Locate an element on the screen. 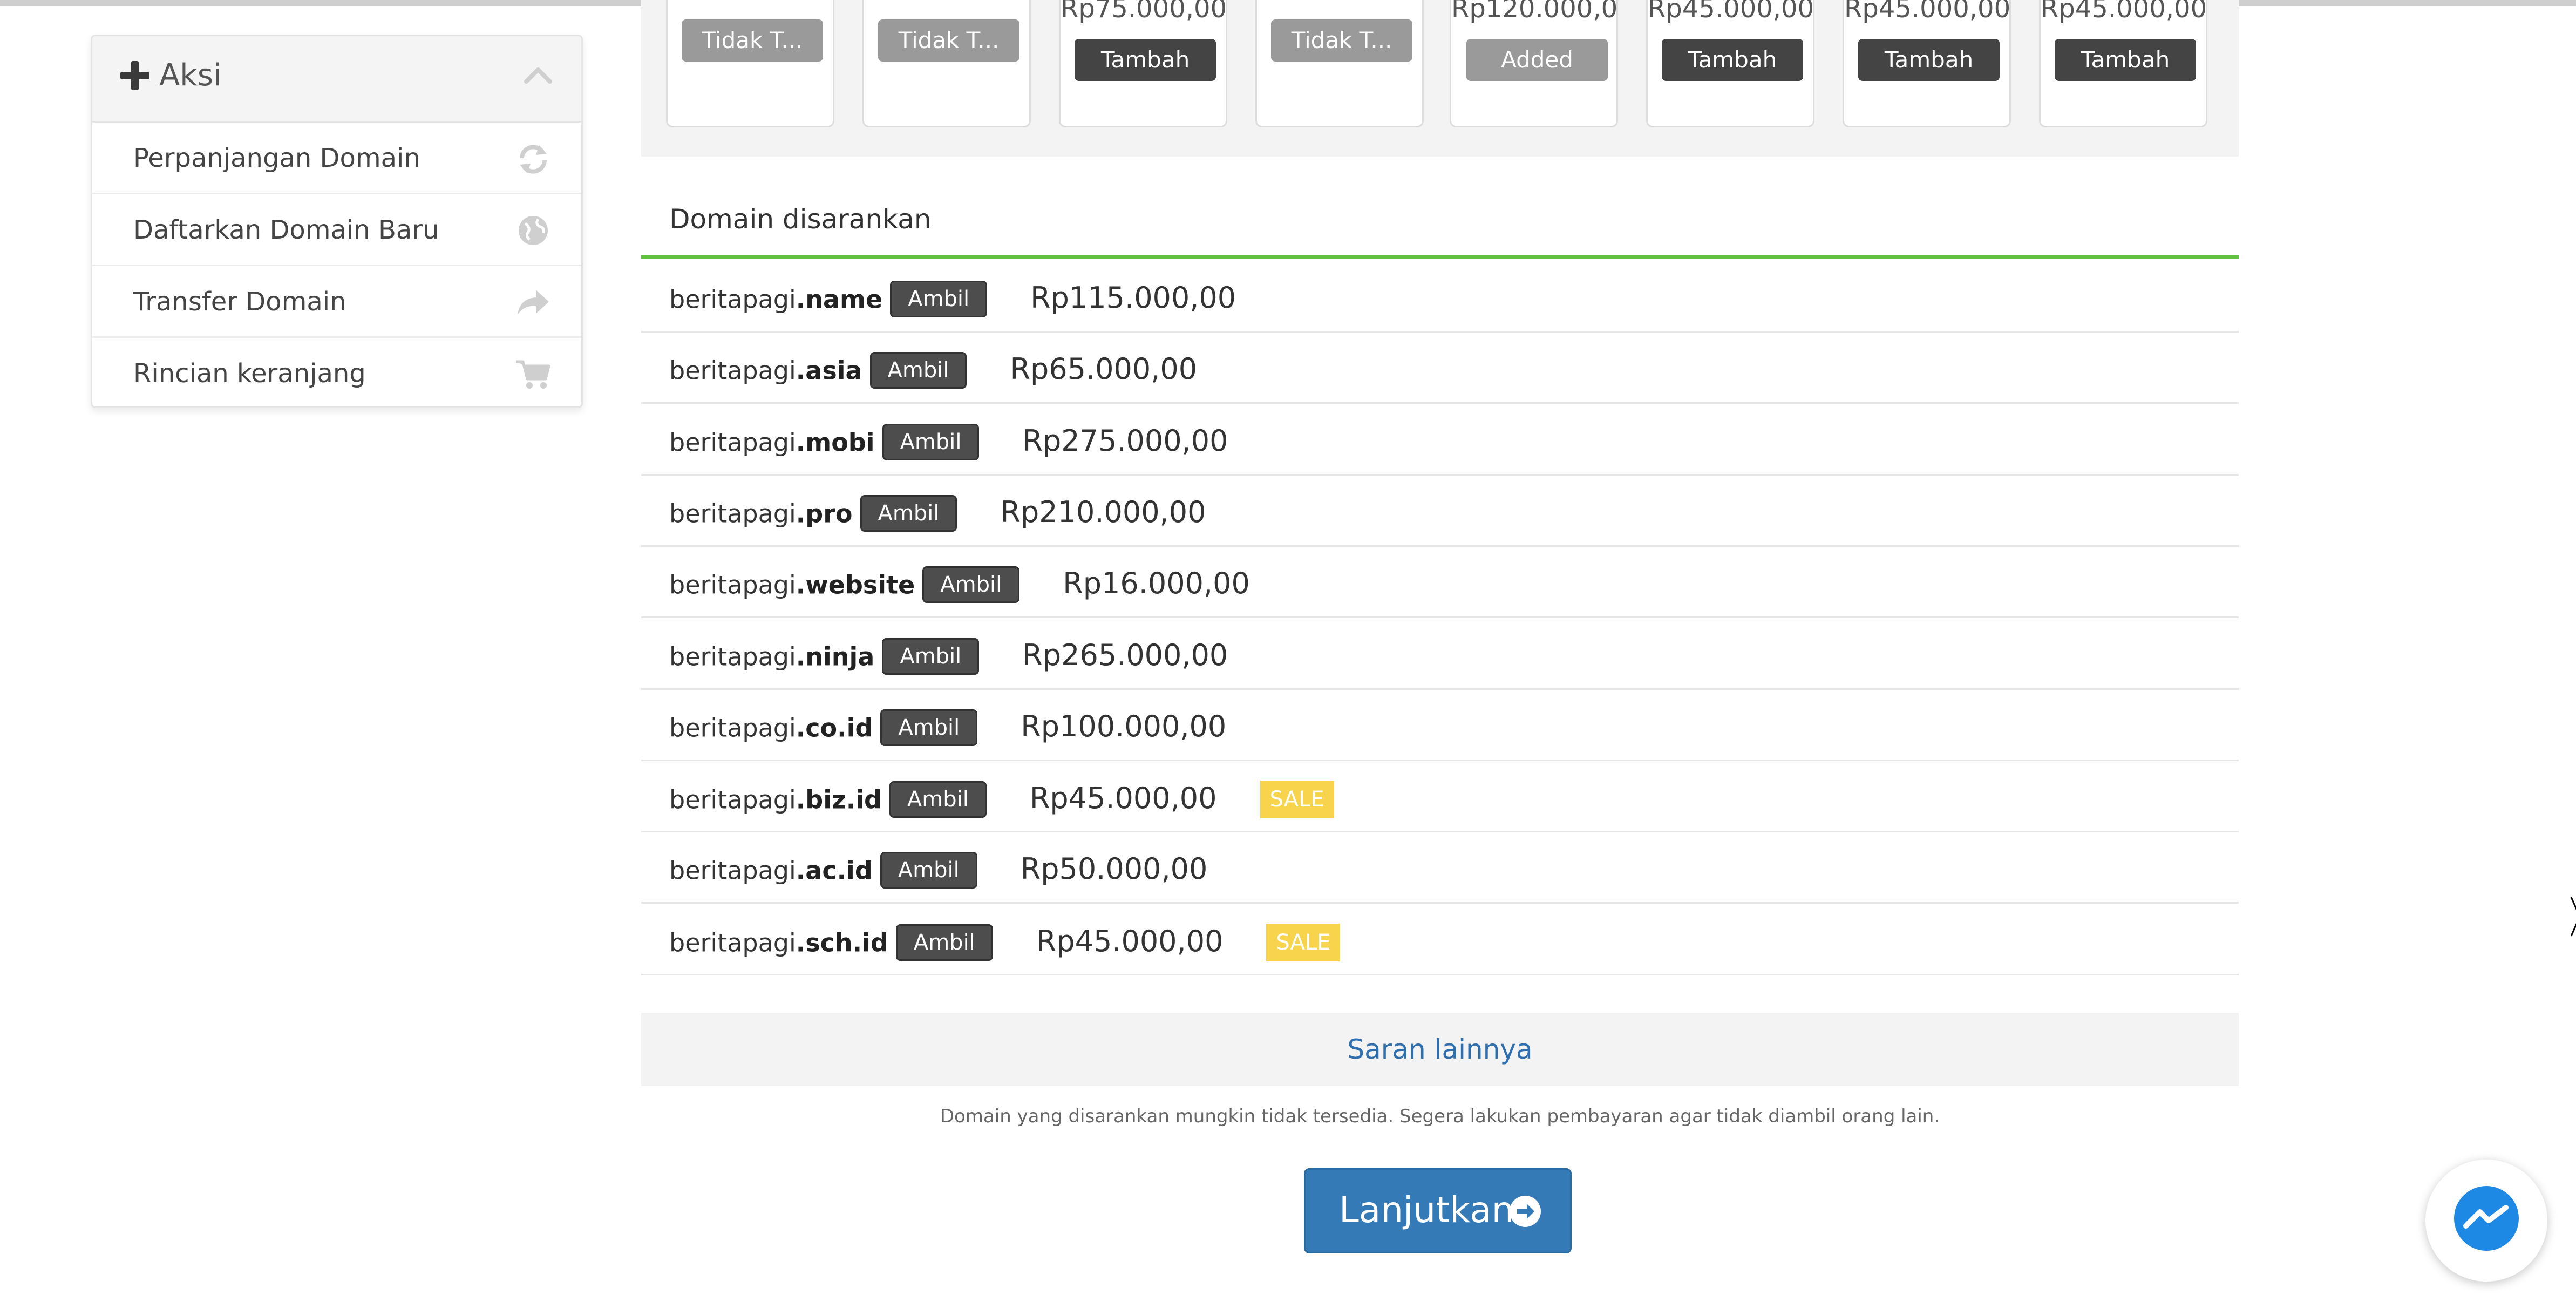  suggested-domain-row: beritapagi.ac.id Ambil Rp50.000,00 is located at coordinates (1440, 868).